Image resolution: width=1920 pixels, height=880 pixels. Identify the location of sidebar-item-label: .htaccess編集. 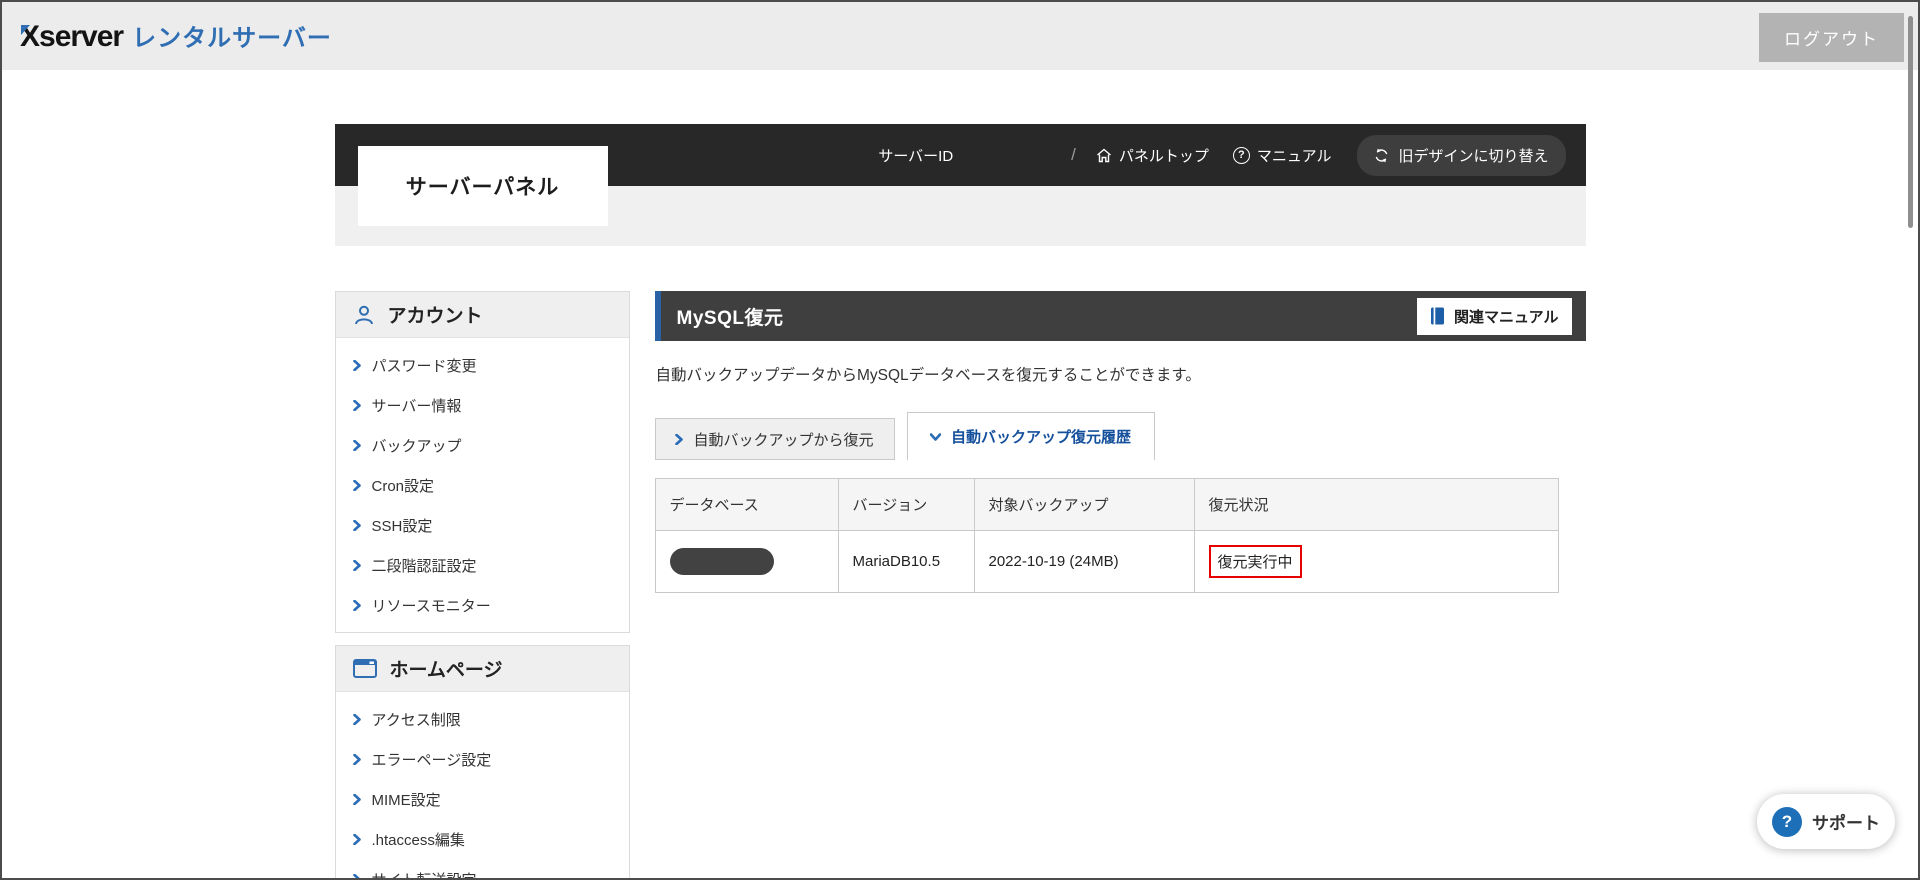
(418, 840).